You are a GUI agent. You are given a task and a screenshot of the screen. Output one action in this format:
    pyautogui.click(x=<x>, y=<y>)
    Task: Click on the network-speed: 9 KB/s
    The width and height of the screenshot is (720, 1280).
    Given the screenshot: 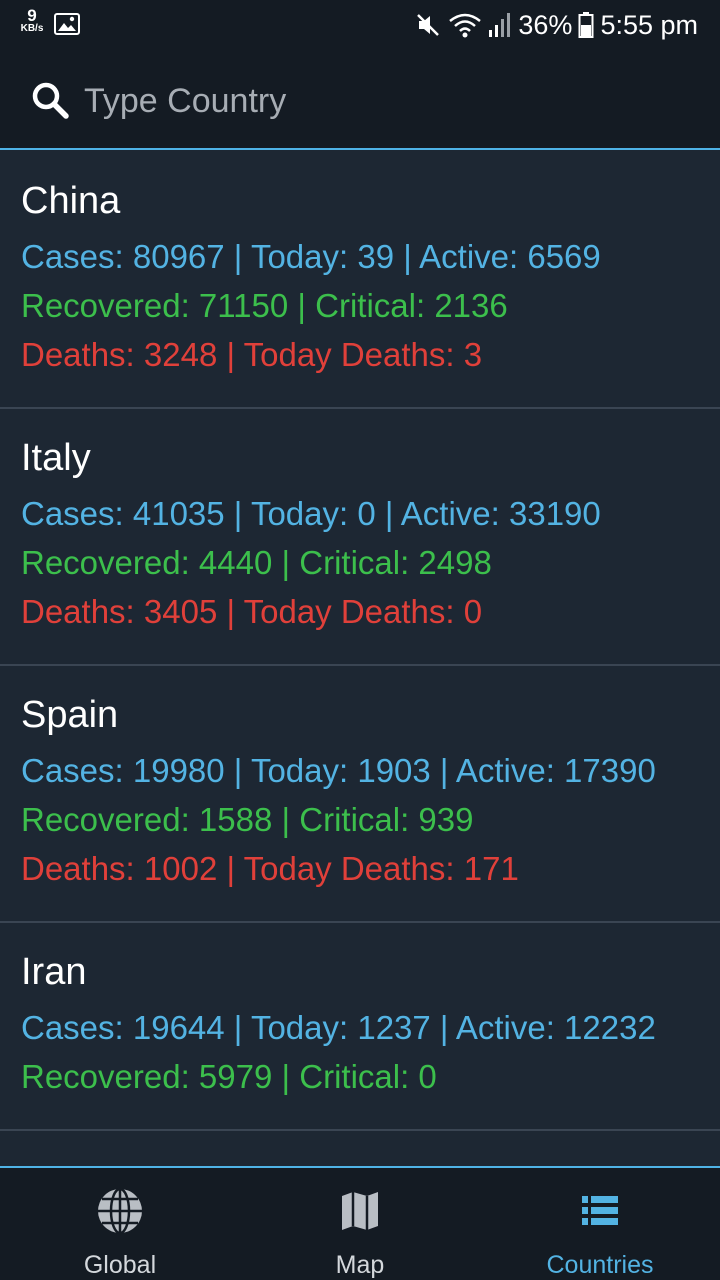 What is the action you would take?
    pyautogui.click(x=32, y=20)
    